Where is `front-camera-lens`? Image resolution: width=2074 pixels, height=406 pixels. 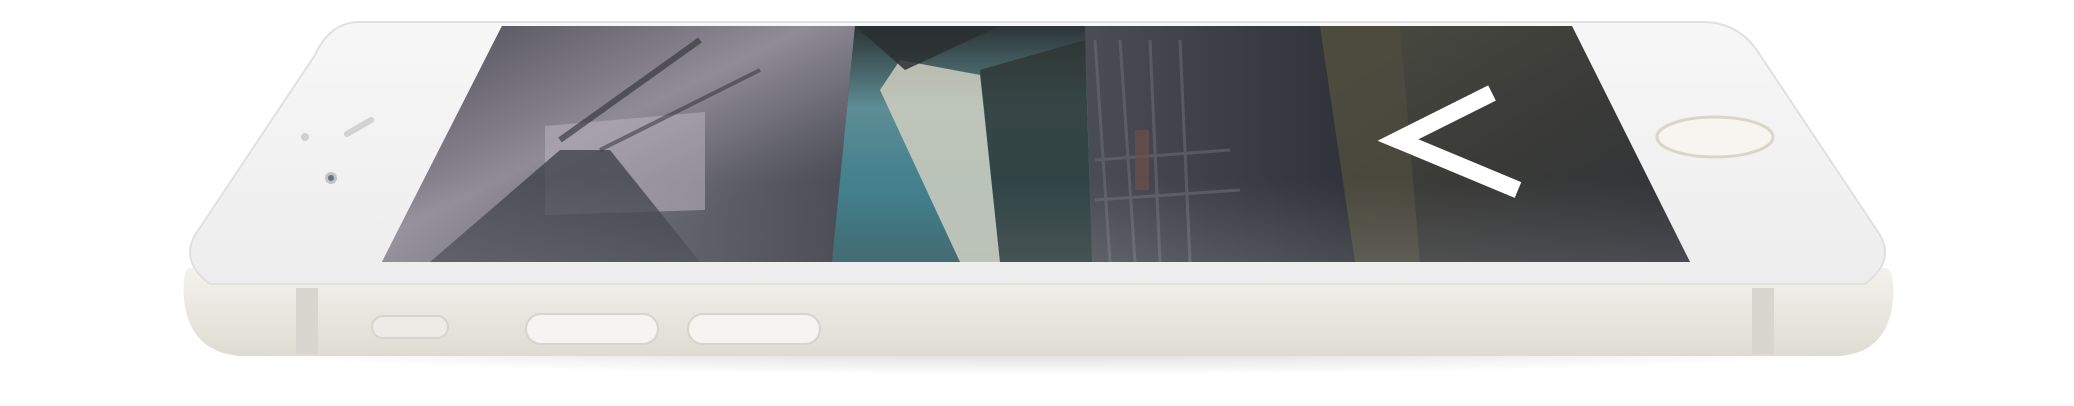 front-camera-lens is located at coordinates (331, 178).